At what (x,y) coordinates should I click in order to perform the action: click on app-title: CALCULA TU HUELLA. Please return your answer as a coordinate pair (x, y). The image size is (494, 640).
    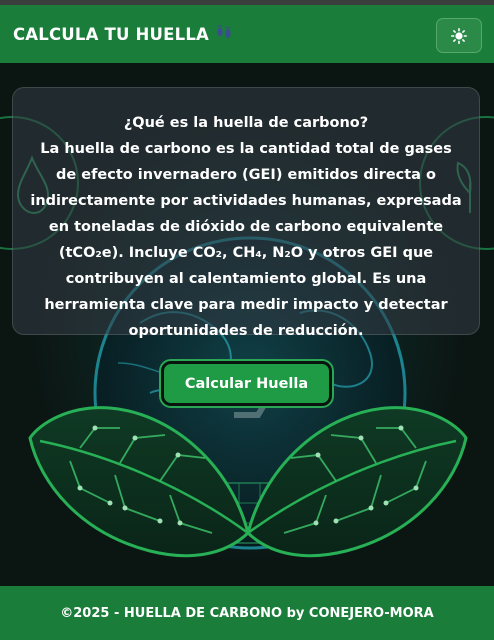
    Looking at the image, I should click on (111, 34).